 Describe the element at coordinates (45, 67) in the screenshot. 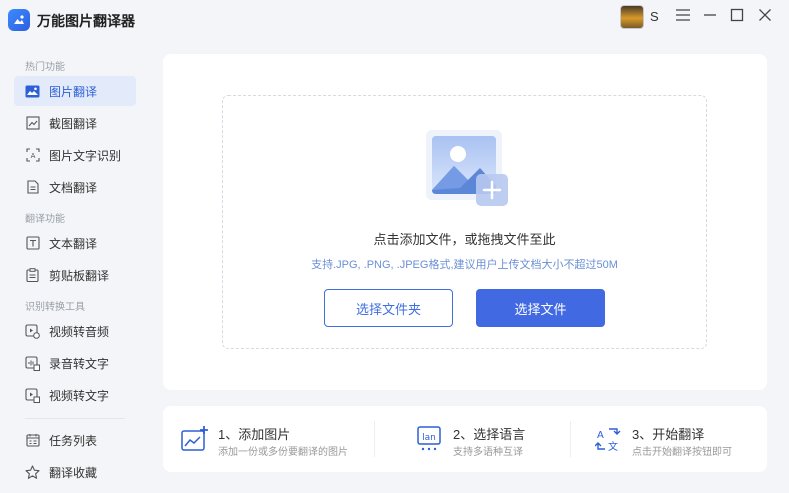

I see `group-label-hot: 热门功能` at that location.